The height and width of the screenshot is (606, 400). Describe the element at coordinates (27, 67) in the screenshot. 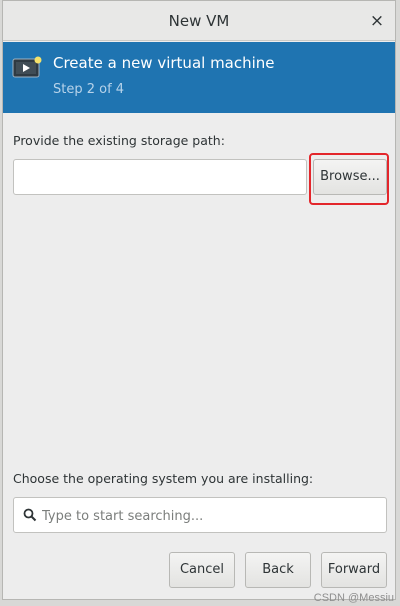

I see `vm-monitor-icon` at that location.